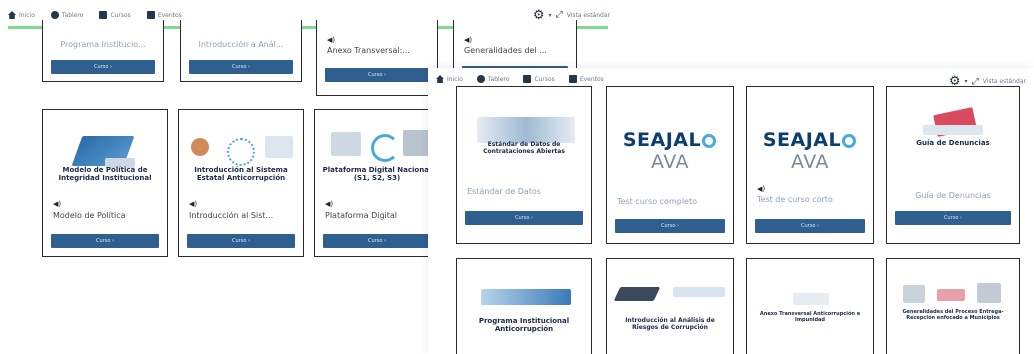 The image size is (1034, 354). I want to click on course-short-name: Guía de Denuncias, so click(953, 195).